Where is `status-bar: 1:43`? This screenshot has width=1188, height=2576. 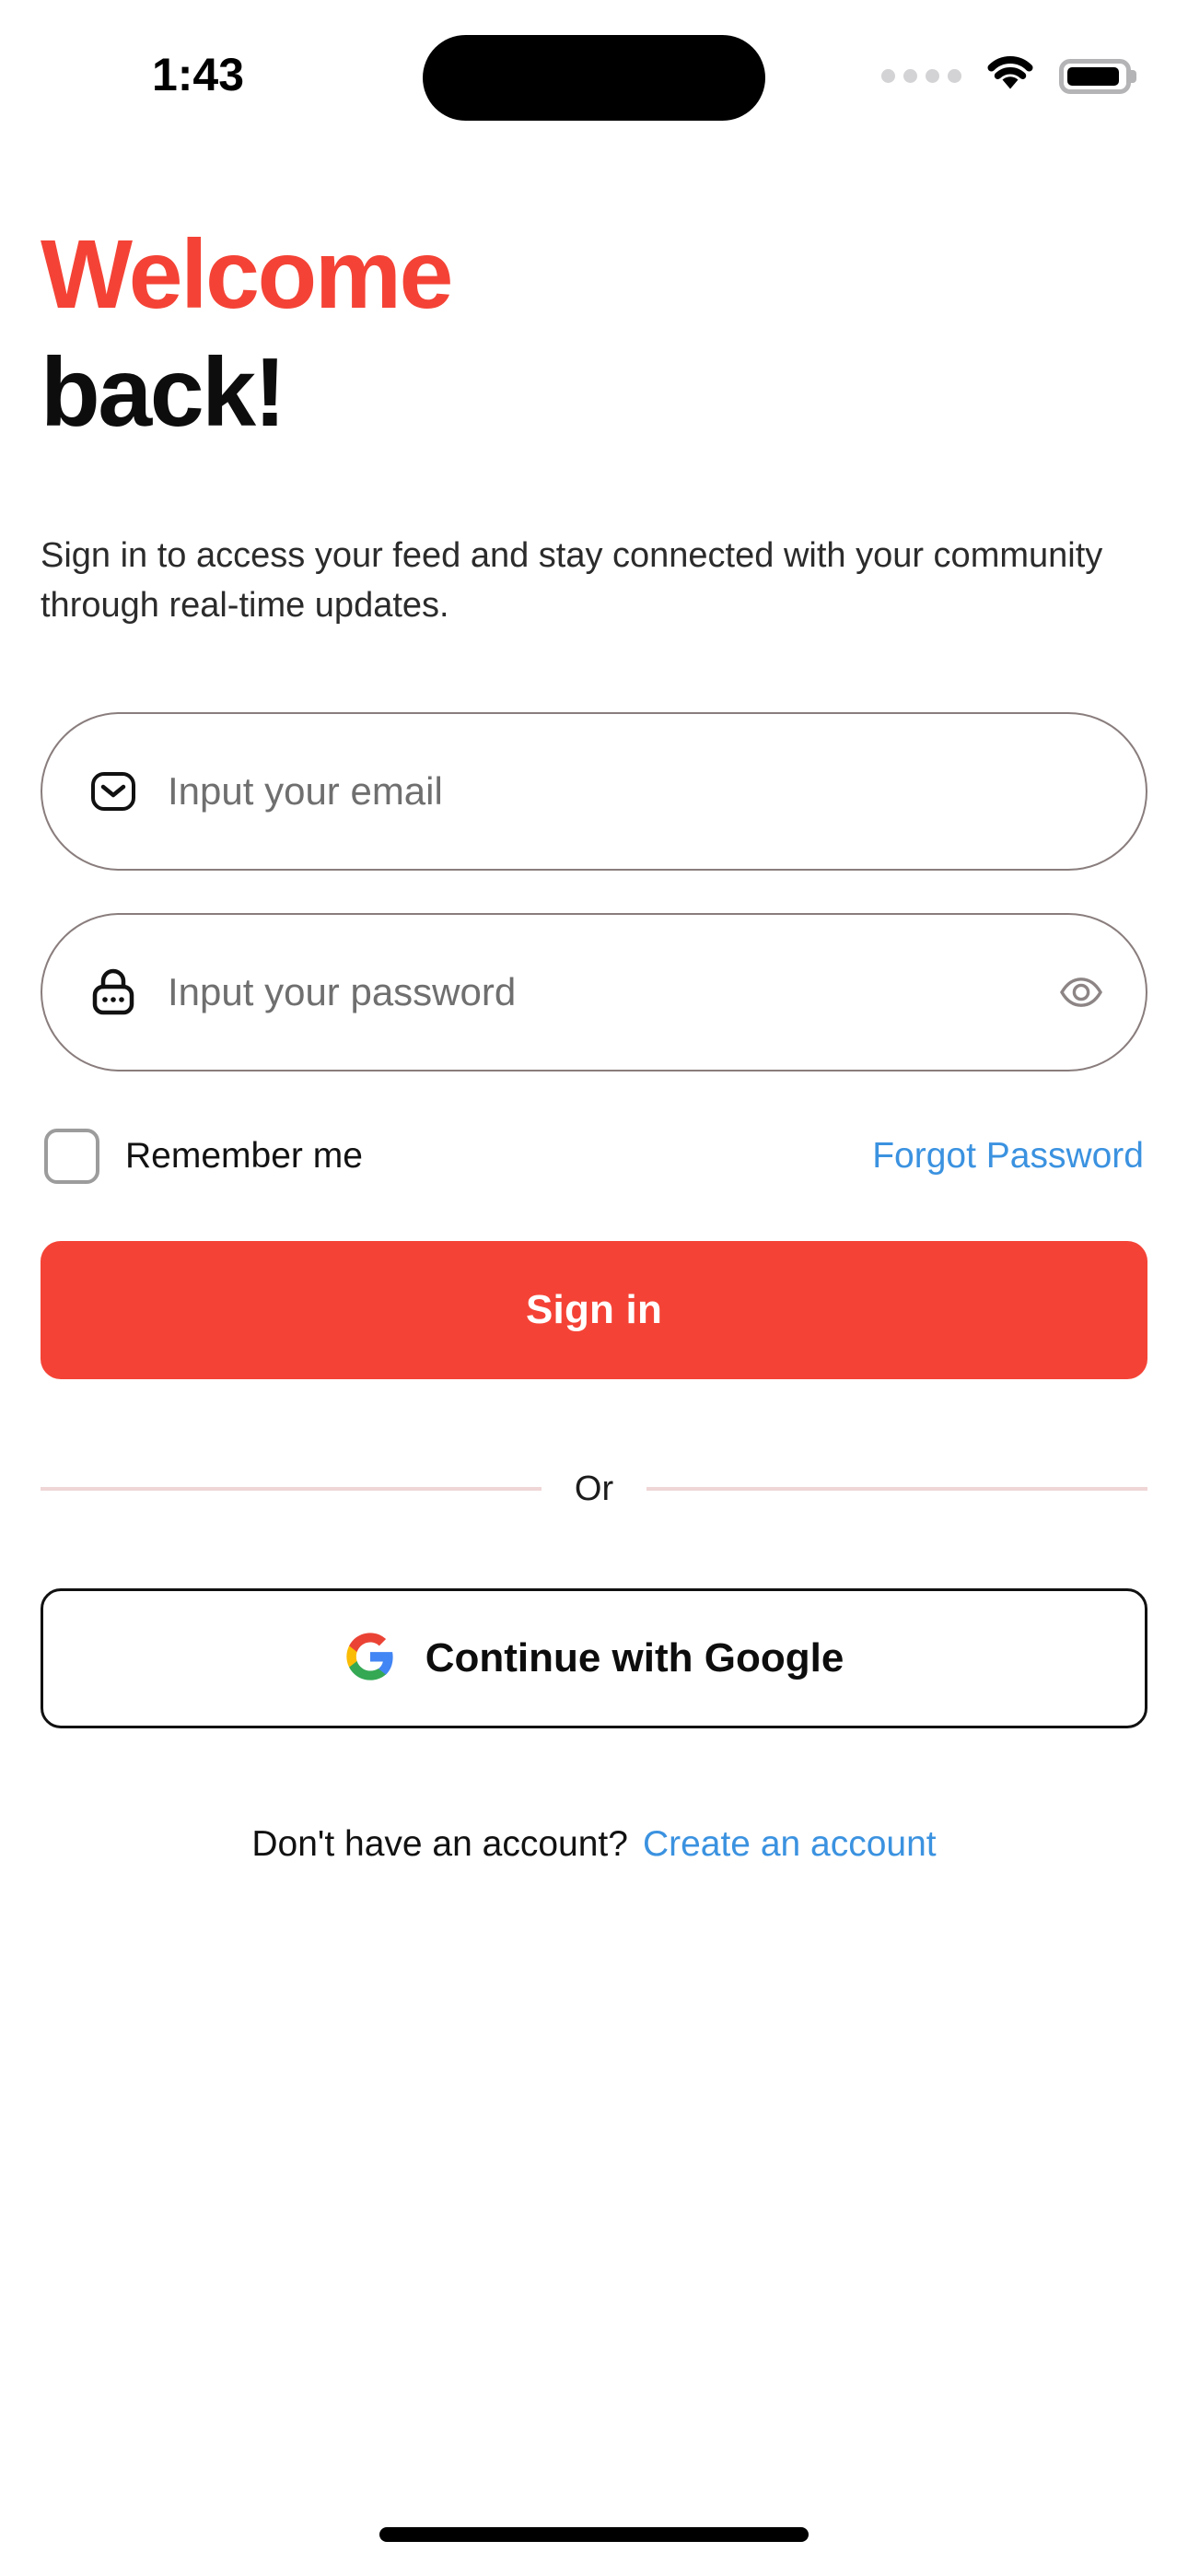
status-bar: 1:43 is located at coordinates (594, 73).